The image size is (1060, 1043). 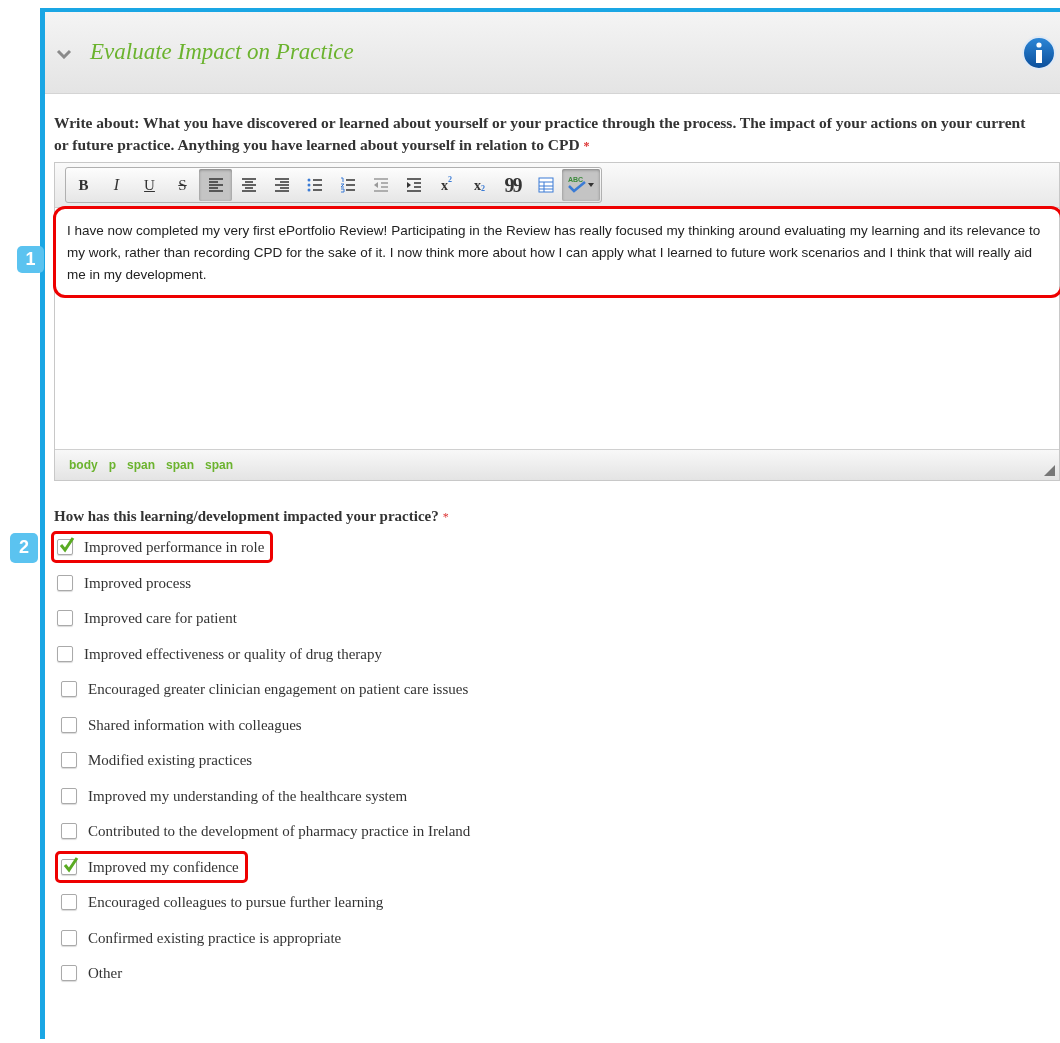 I want to click on chevron-down-icon, so click(x=64, y=54).